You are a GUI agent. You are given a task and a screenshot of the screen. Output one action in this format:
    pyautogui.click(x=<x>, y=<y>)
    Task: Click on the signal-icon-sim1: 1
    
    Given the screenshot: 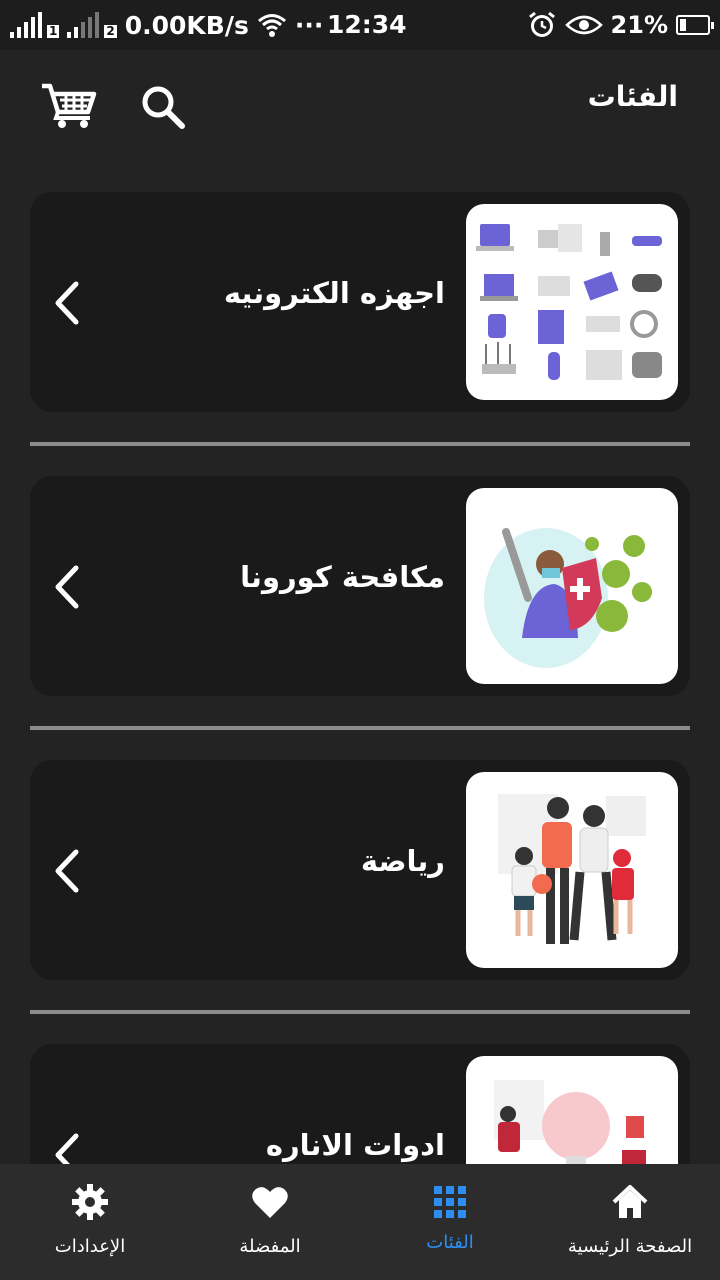 What is the action you would take?
    pyautogui.click(x=35, y=25)
    